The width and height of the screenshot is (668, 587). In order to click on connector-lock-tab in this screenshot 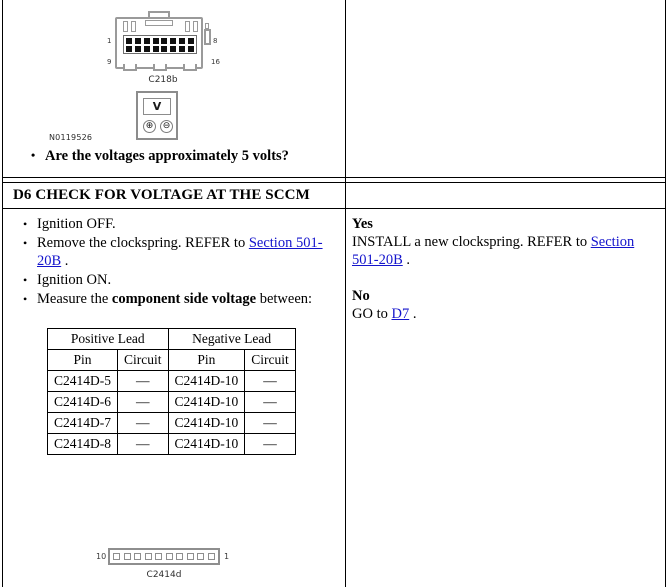, I will do `click(207, 37)`.